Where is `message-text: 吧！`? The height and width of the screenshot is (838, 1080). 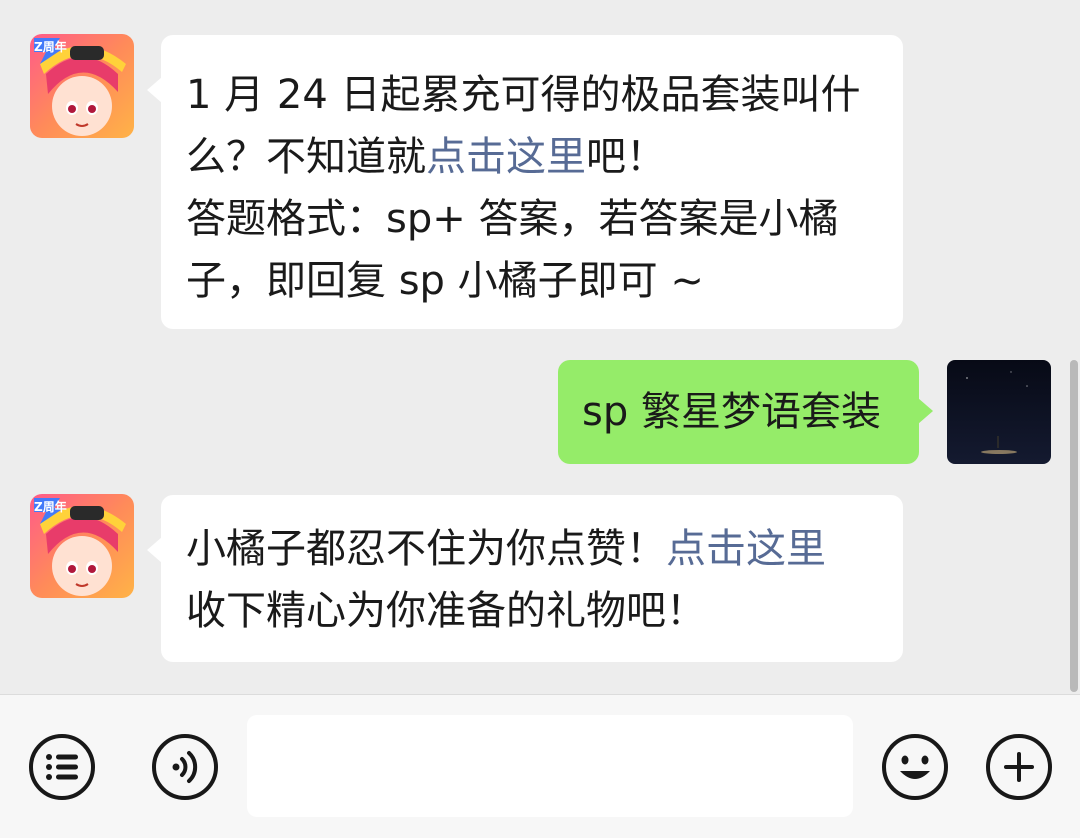
message-text: 吧！ is located at coordinates (626, 157).